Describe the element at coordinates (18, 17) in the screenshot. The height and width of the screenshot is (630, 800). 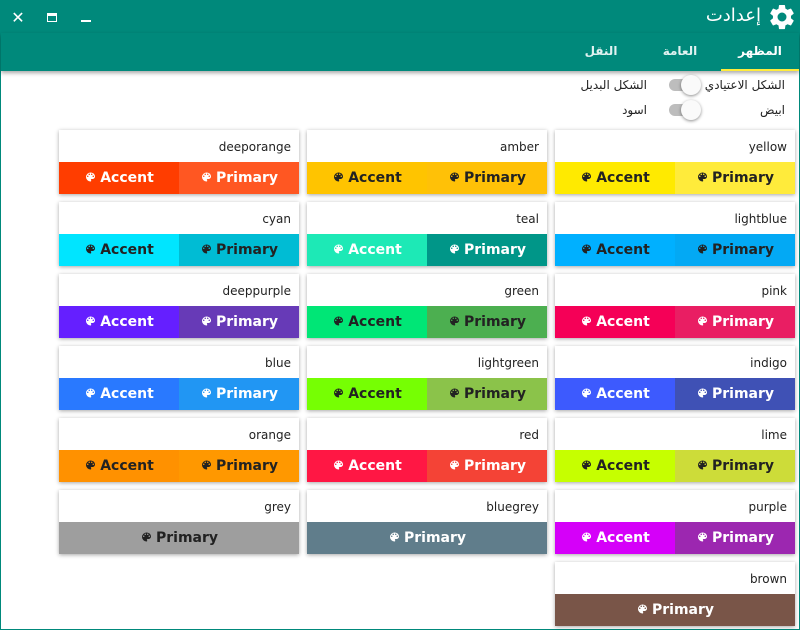
I see `close-button: ✕` at that location.